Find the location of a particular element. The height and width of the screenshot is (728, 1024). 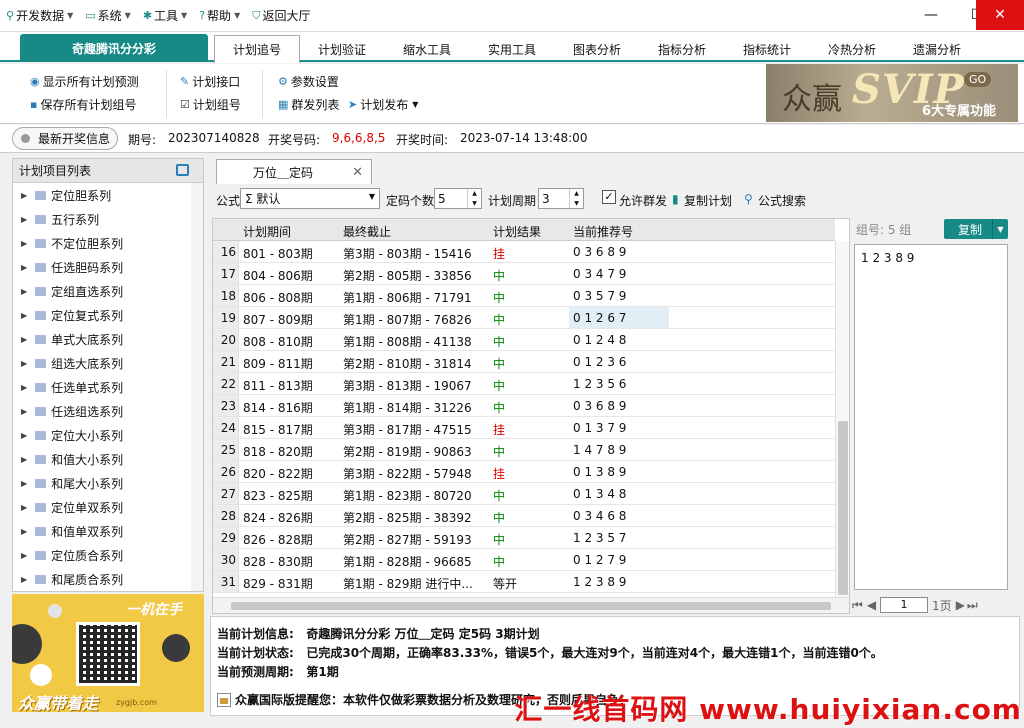

tree-item: ▶ 和尾质合系列 is located at coordinates (108, 579).